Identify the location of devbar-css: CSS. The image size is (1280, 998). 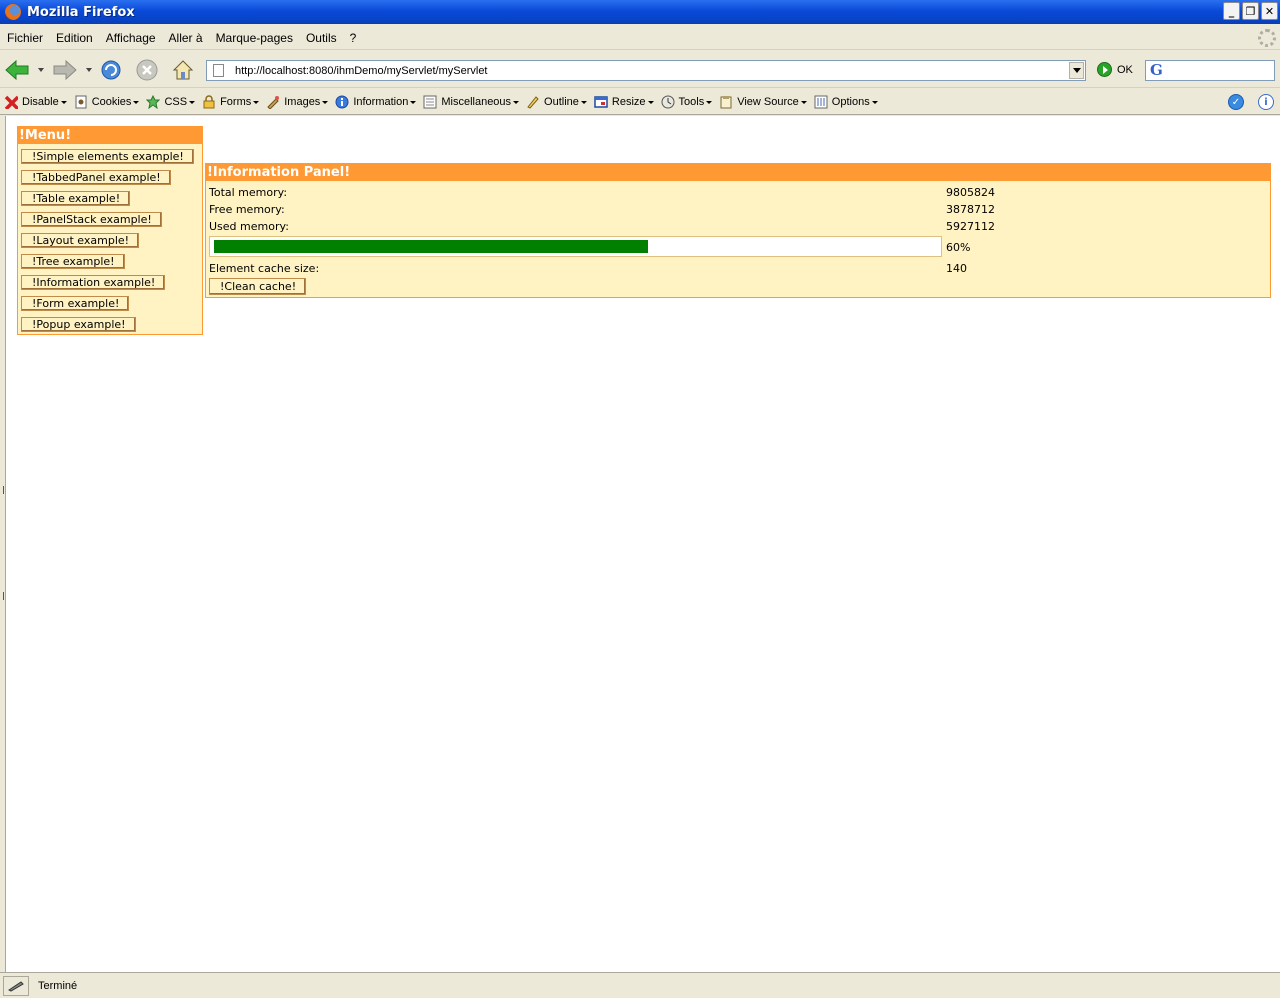
(171, 102).